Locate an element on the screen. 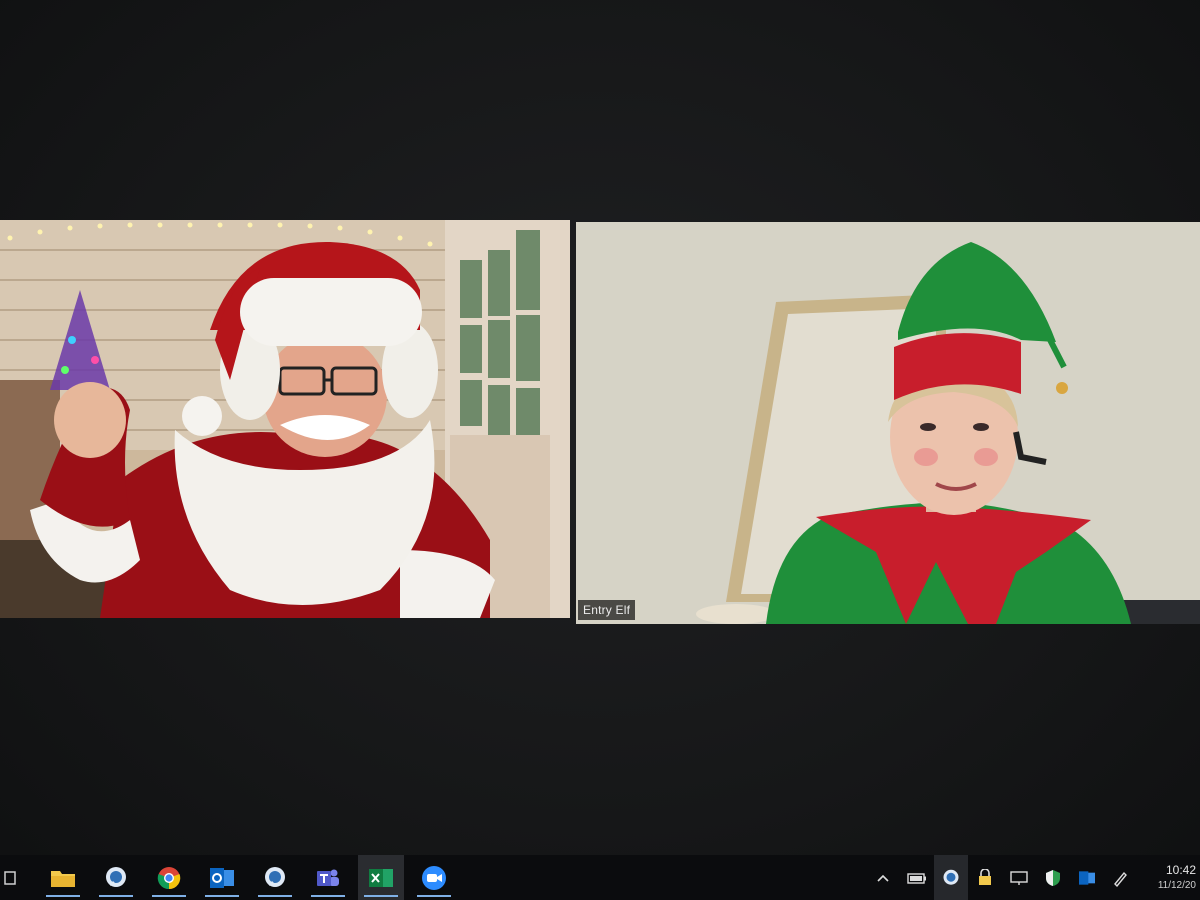 This screenshot has width=1200, height=900. chrome-icon is located at coordinates (169, 877).